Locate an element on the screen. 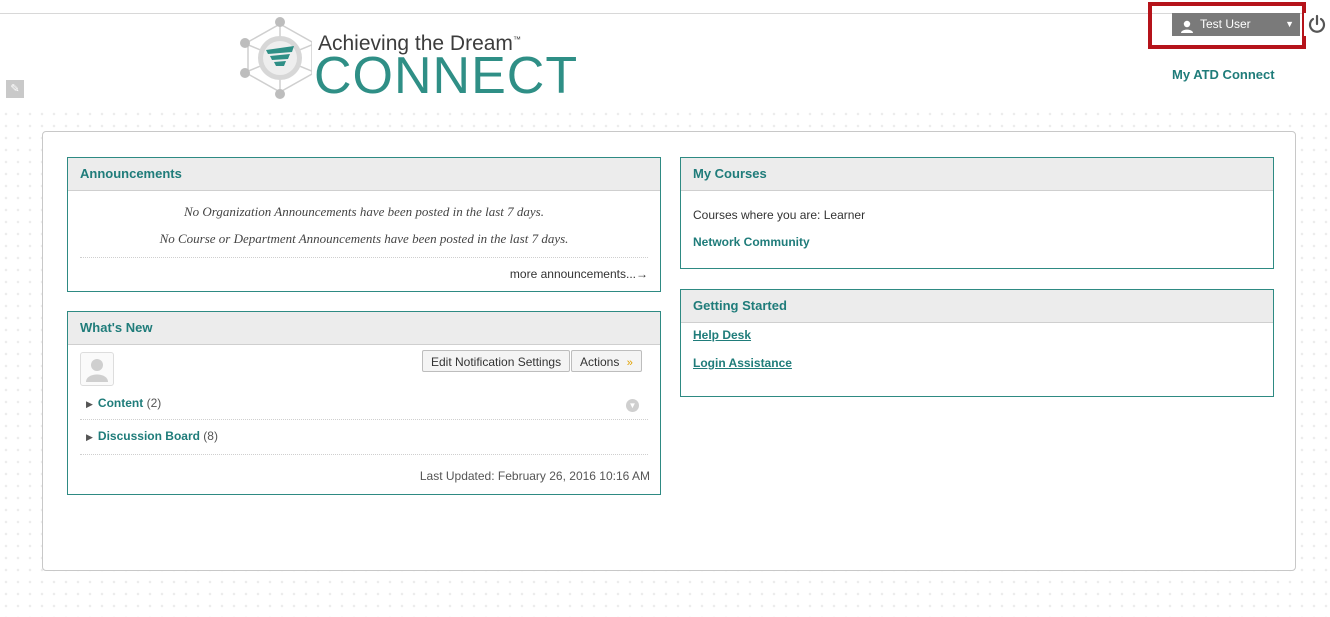  my-courses-title: My Courses is located at coordinates (977, 174).